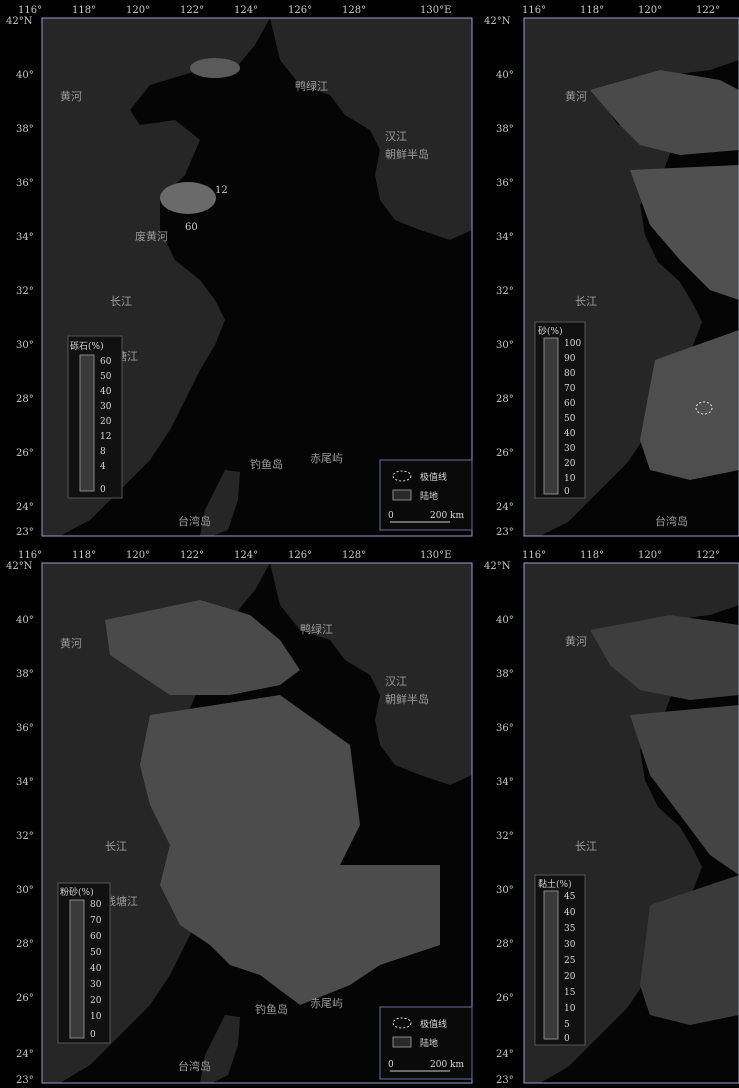  Describe the element at coordinates (25, 453) in the screenshot. I see `lat-tick: 26°` at that location.